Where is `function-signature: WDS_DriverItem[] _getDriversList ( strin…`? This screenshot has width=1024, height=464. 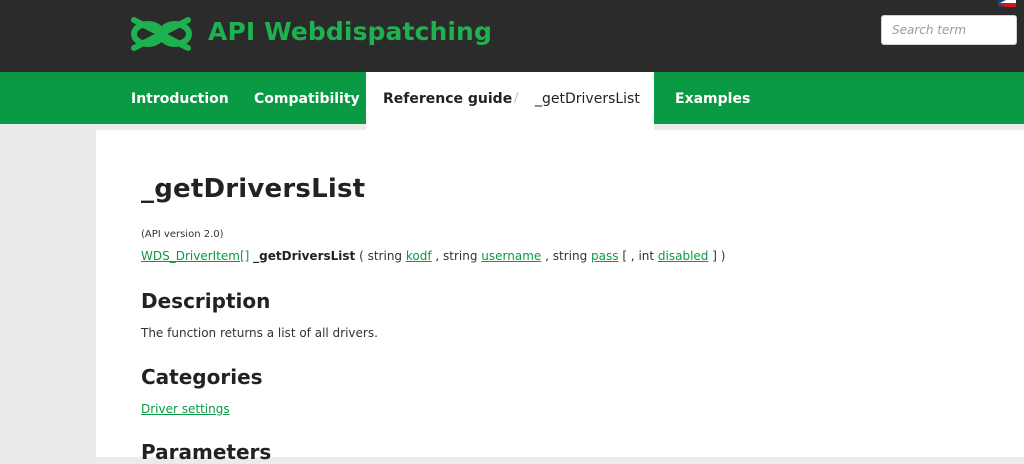 function-signature: WDS_DriverItem[] _getDriversList ( strin… is located at coordinates (433, 256).